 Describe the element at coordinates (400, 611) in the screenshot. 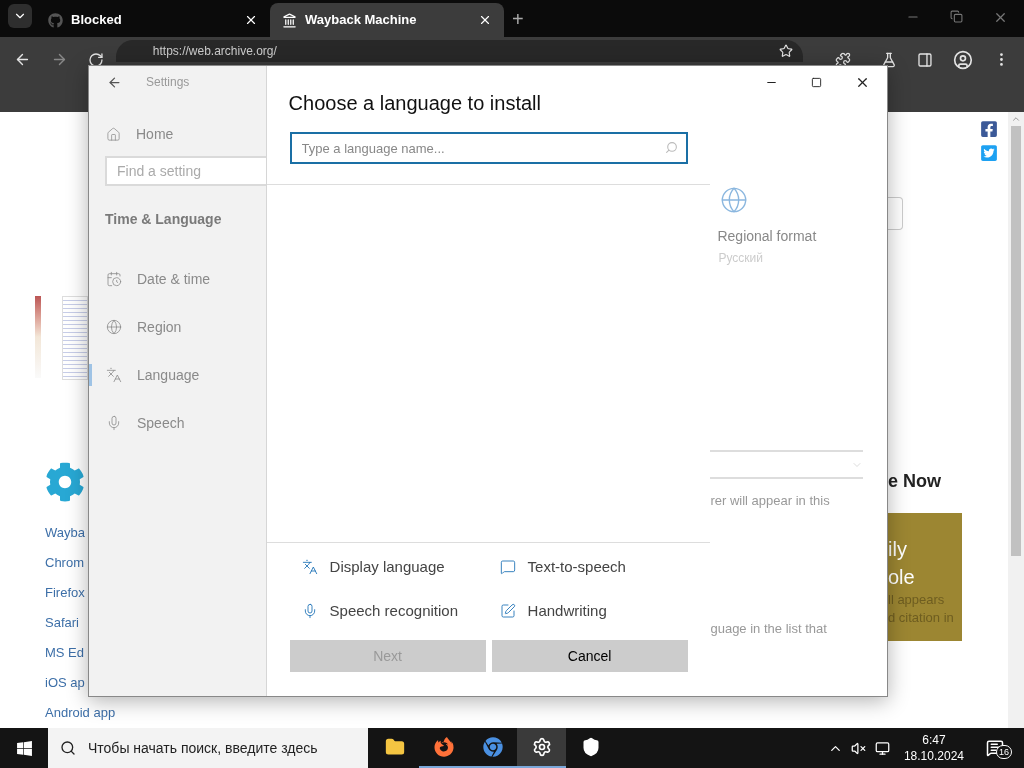

I see `feature-item: Speech recognition` at that location.